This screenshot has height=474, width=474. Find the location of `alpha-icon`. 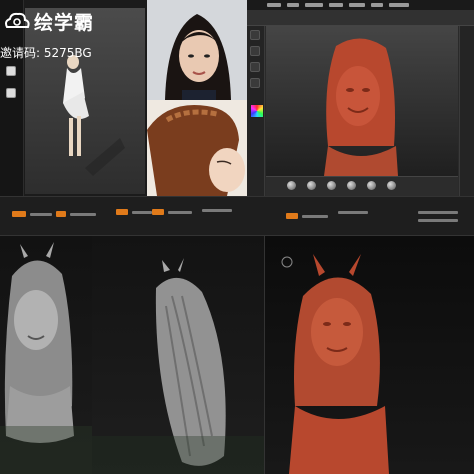

alpha-icon is located at coordinates (255, 67).